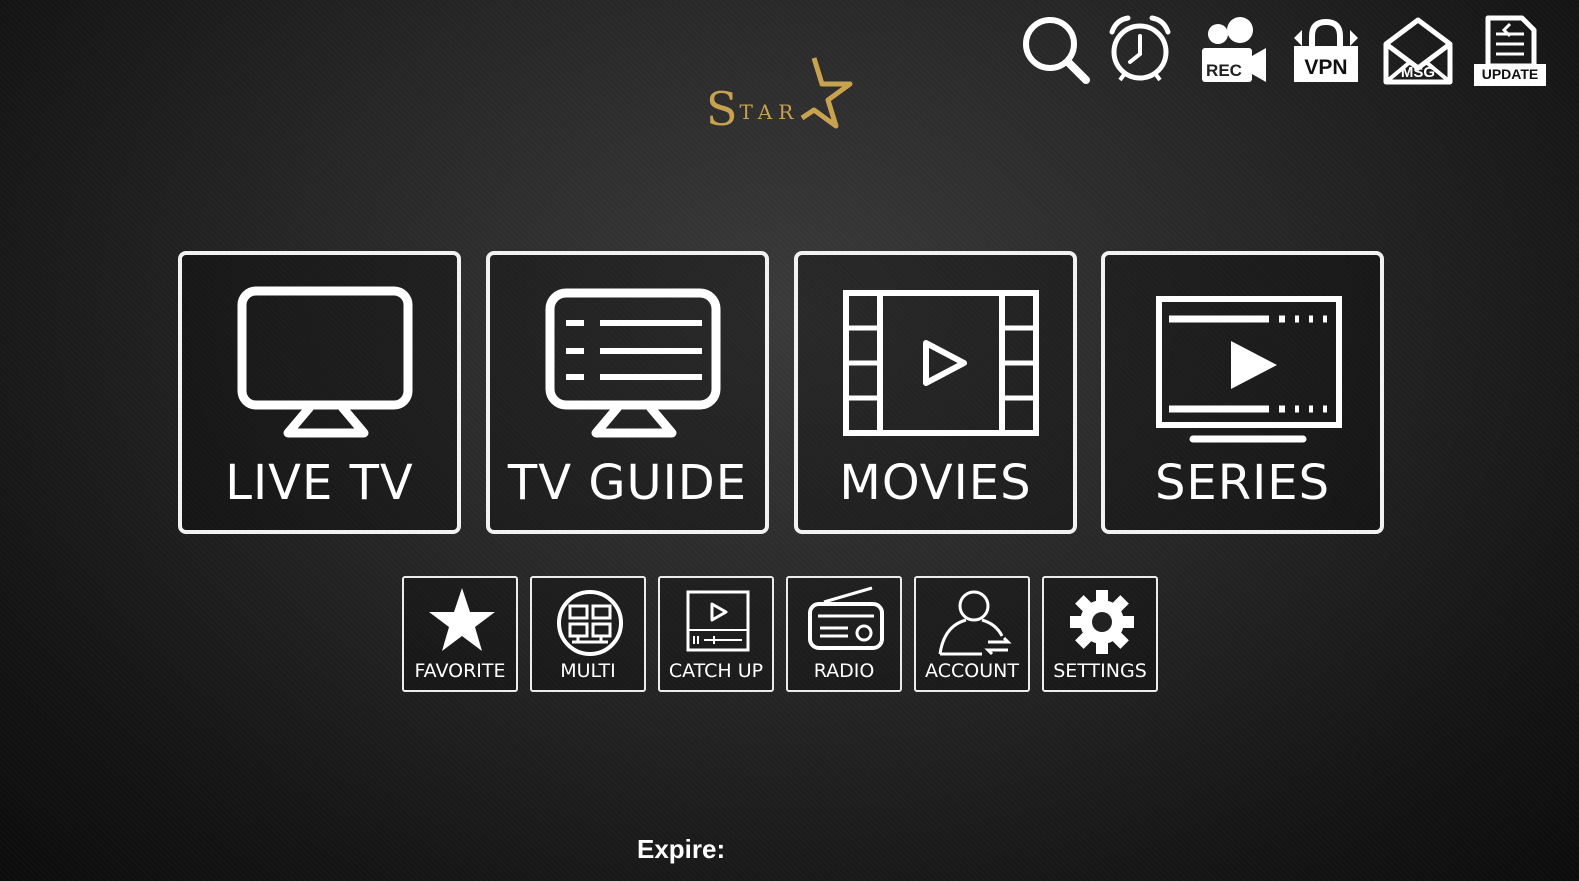 This screenshot has width=1579, height=881. Describe the element at coordinates (1418, 50) in the screenshot. I see `message-button: MSG` at that location.